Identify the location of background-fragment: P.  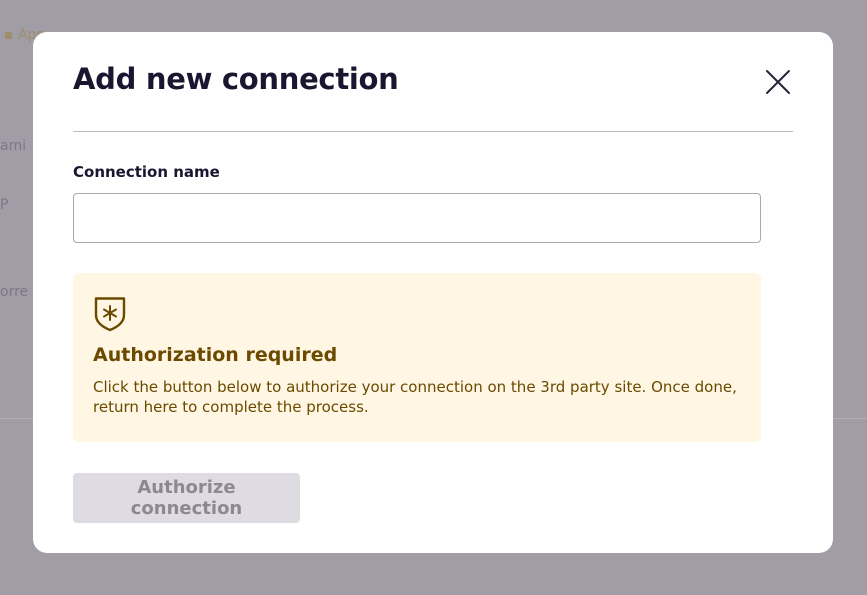
(4, 205).